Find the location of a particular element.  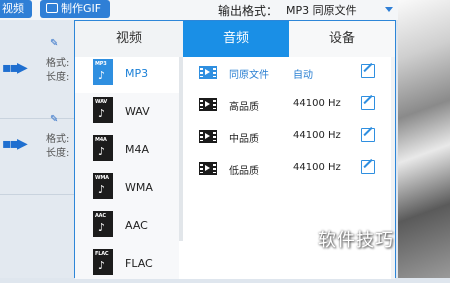

format-tabs: 视频 音频 设备 is located at coordinates (235, 39).